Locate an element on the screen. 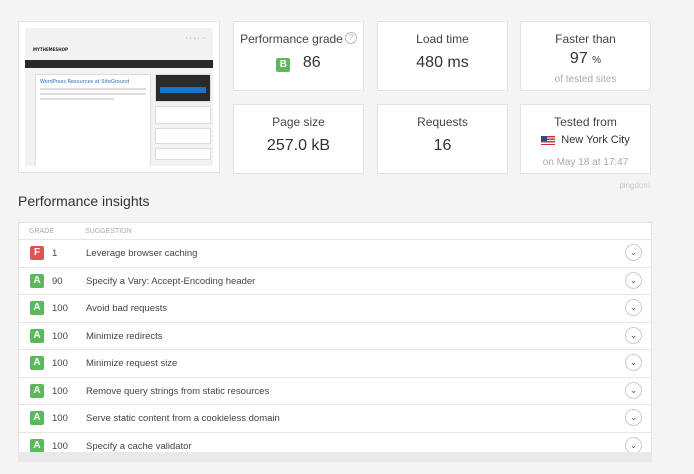  site-nav-bar is located at coordinates (119, 64).